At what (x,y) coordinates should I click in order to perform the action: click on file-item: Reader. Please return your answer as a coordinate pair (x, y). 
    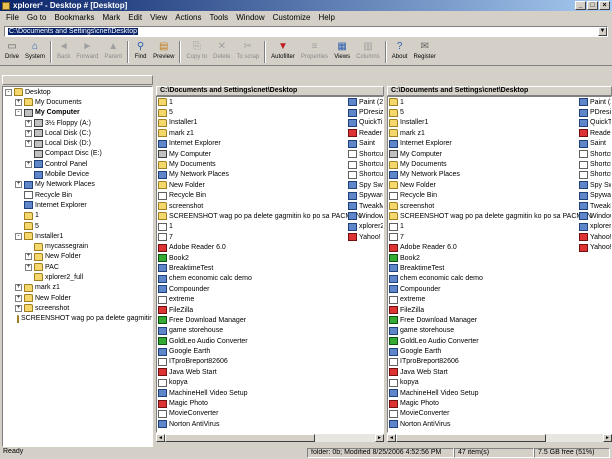
    Looking at the image, I should click on (365, 133).